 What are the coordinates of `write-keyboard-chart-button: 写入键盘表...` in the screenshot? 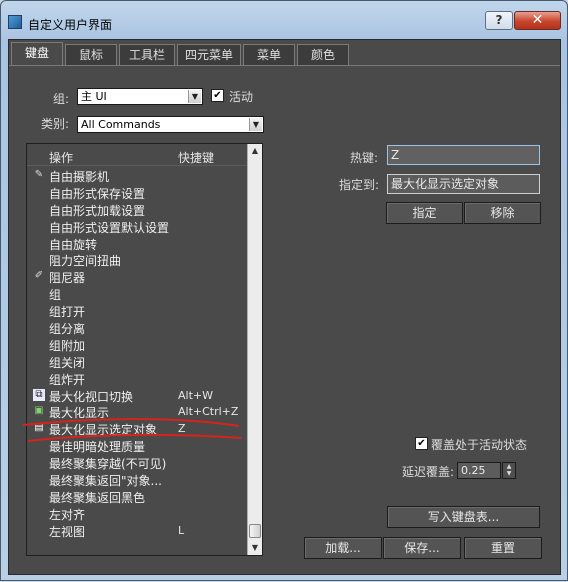 It's located at (463, 517).